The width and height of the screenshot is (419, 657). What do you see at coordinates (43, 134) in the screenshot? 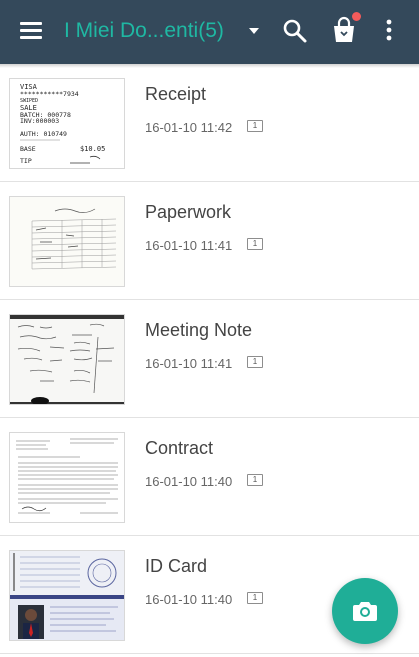
I see `receipt-line: AUTH: 010749` at bounding box center [43, 134].